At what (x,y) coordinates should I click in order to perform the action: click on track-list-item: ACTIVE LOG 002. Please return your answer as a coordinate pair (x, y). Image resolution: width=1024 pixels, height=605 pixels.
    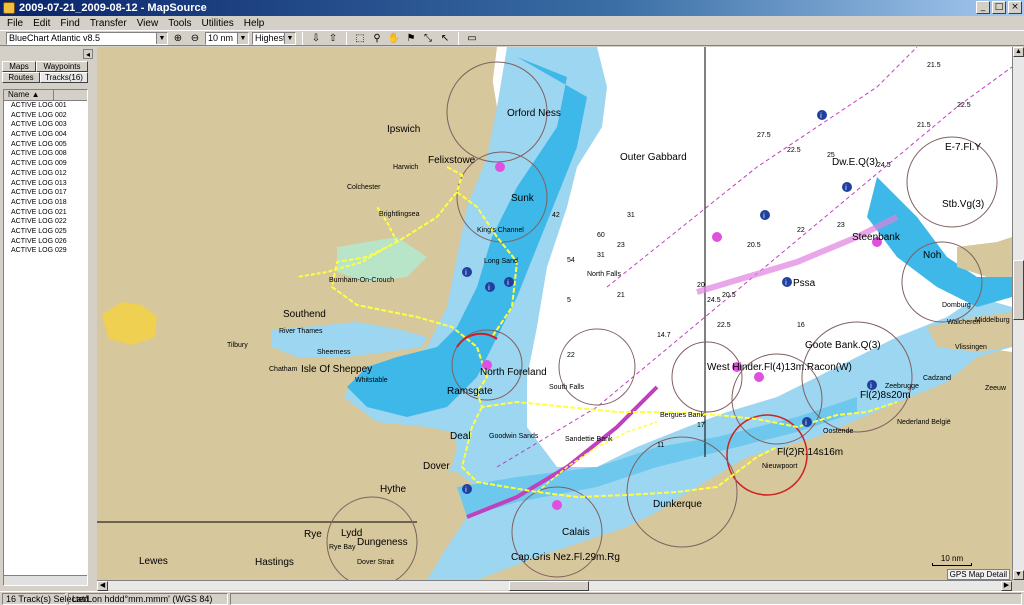
    Looking at the image, I should click on (45, 116).